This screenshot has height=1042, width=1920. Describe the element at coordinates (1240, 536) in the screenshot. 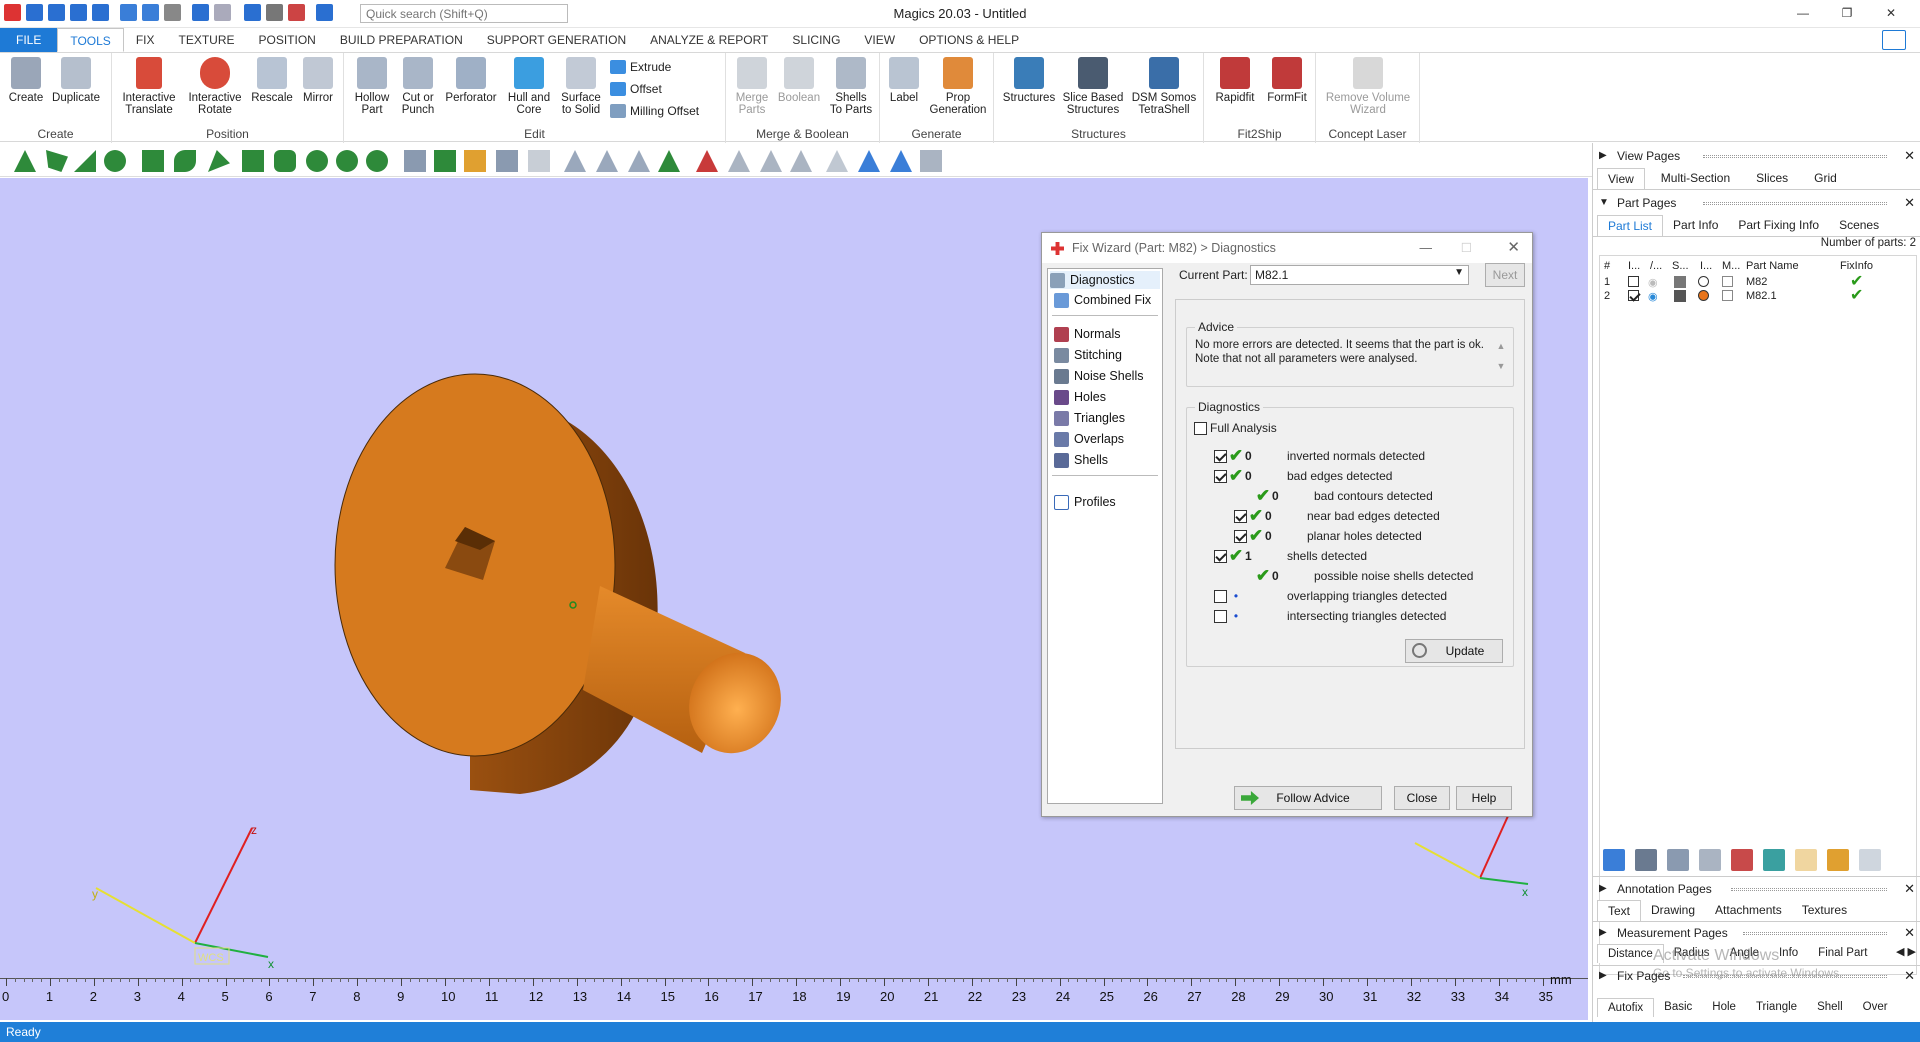

I see `planar-holes-checkbox` at that location.